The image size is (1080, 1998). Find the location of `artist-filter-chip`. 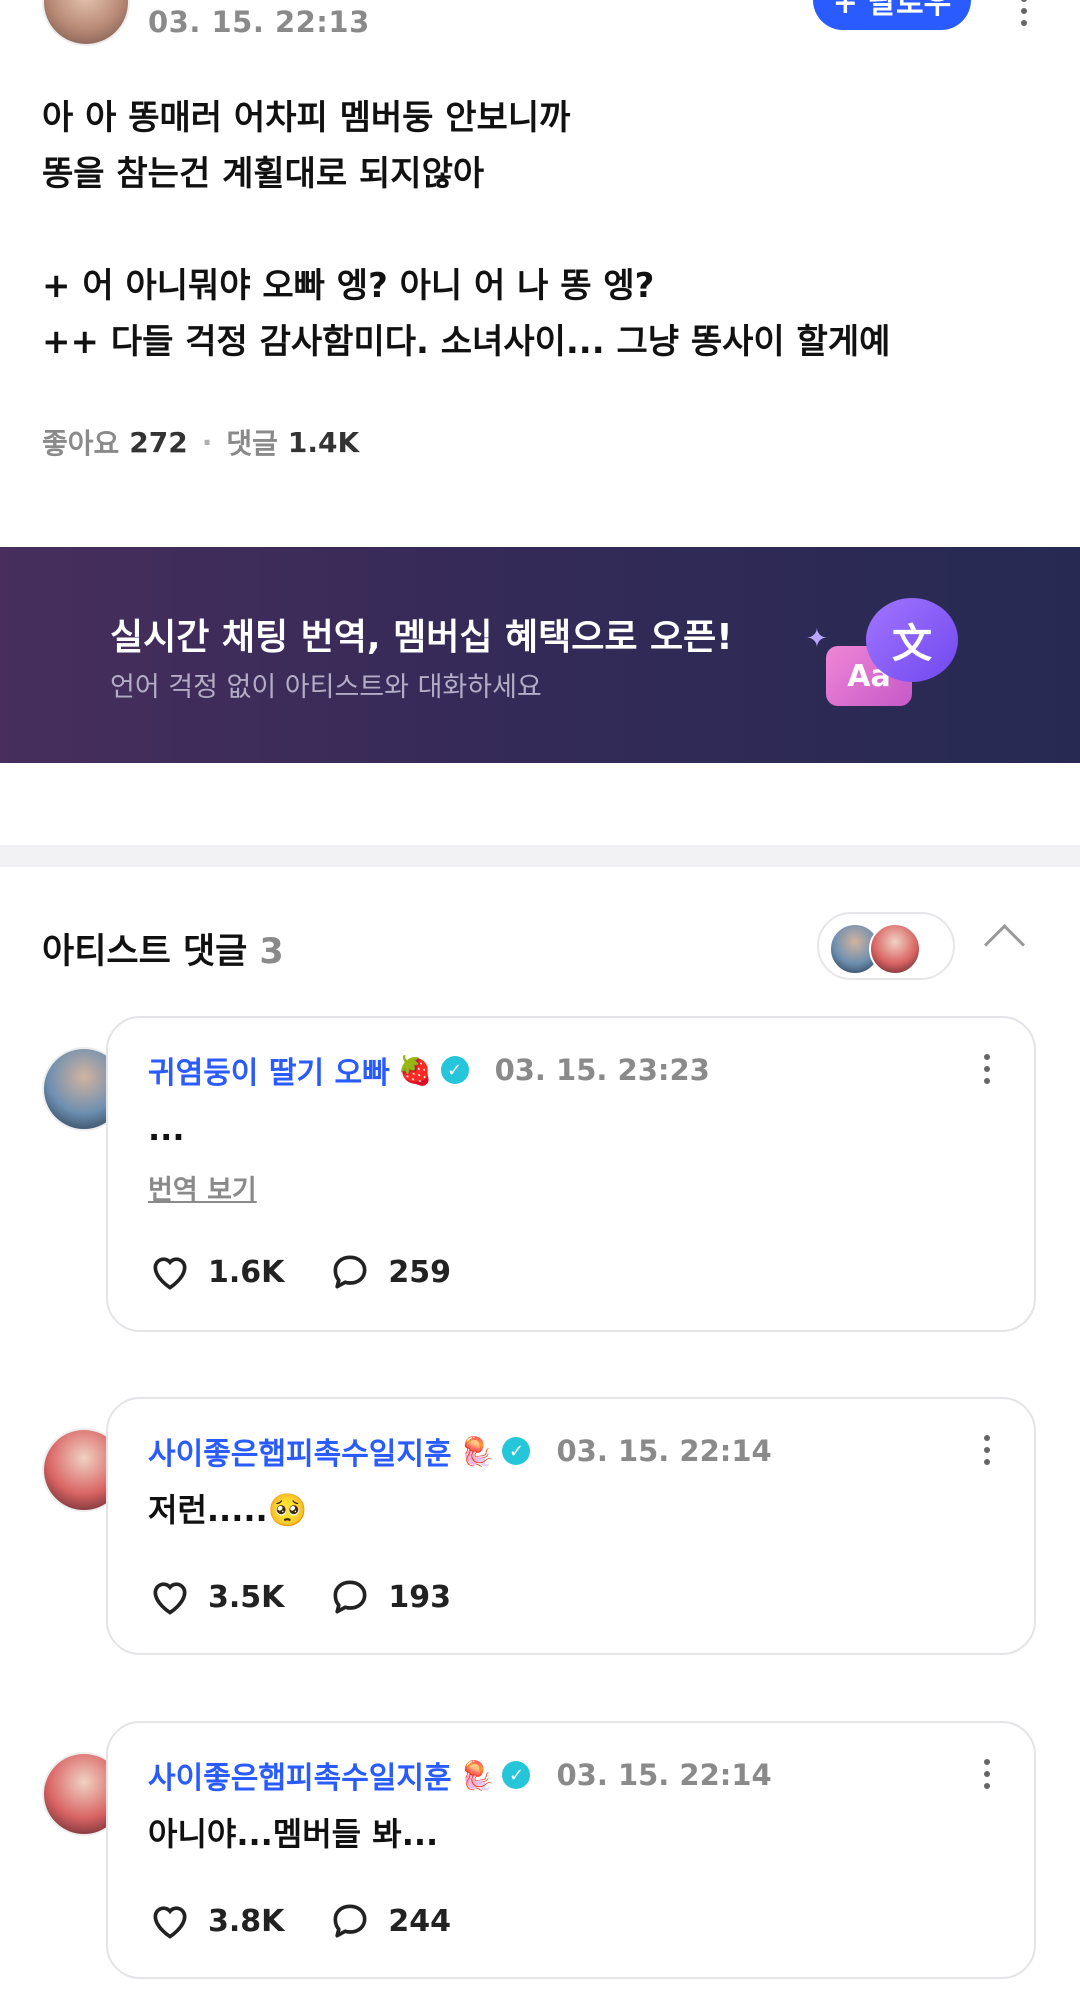

artist-filter-chip is located at coordinates (886, 946).